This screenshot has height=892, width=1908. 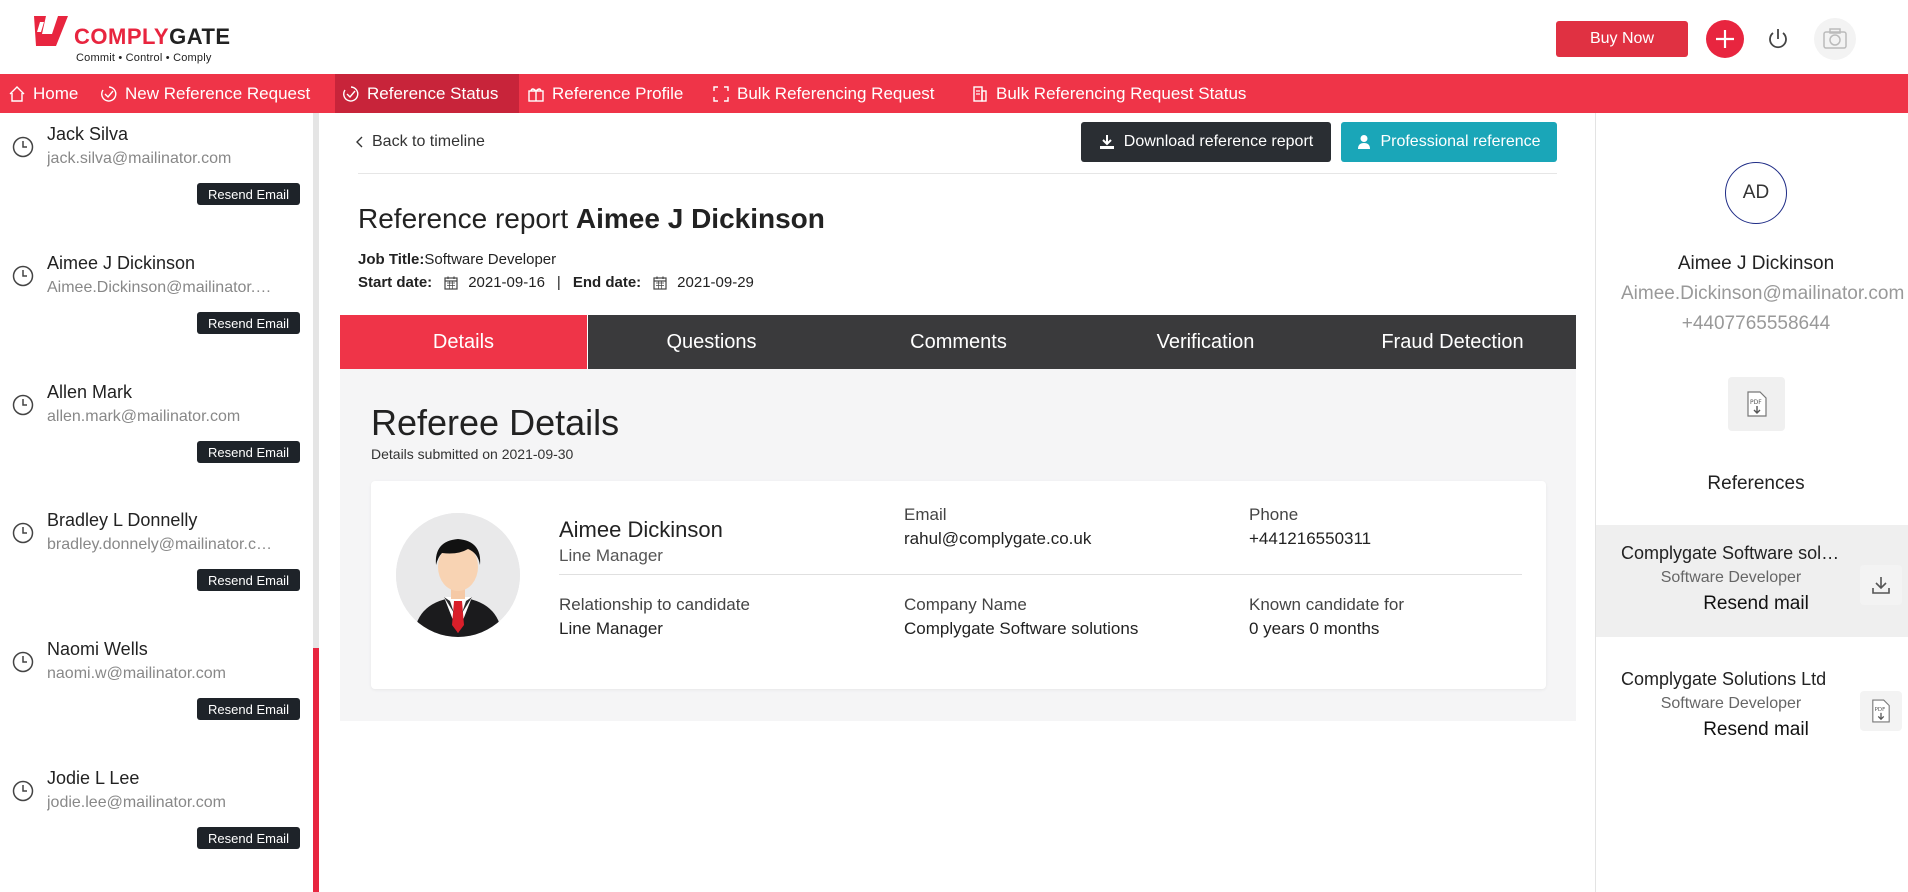 What do you see at coordinates (618, 93) in the screenshot?
I see `nav-reference-profile-label: Reference Profile` at bounding box center [618, 93].